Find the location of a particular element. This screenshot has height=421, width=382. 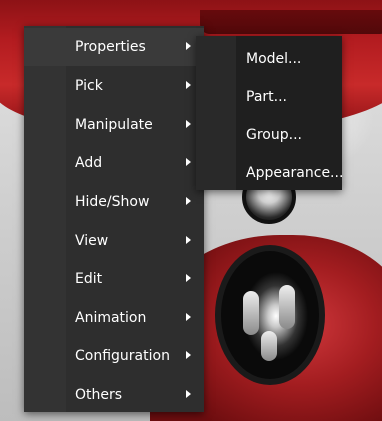

menu-item-label: Others is located at coordinates (99, 395).